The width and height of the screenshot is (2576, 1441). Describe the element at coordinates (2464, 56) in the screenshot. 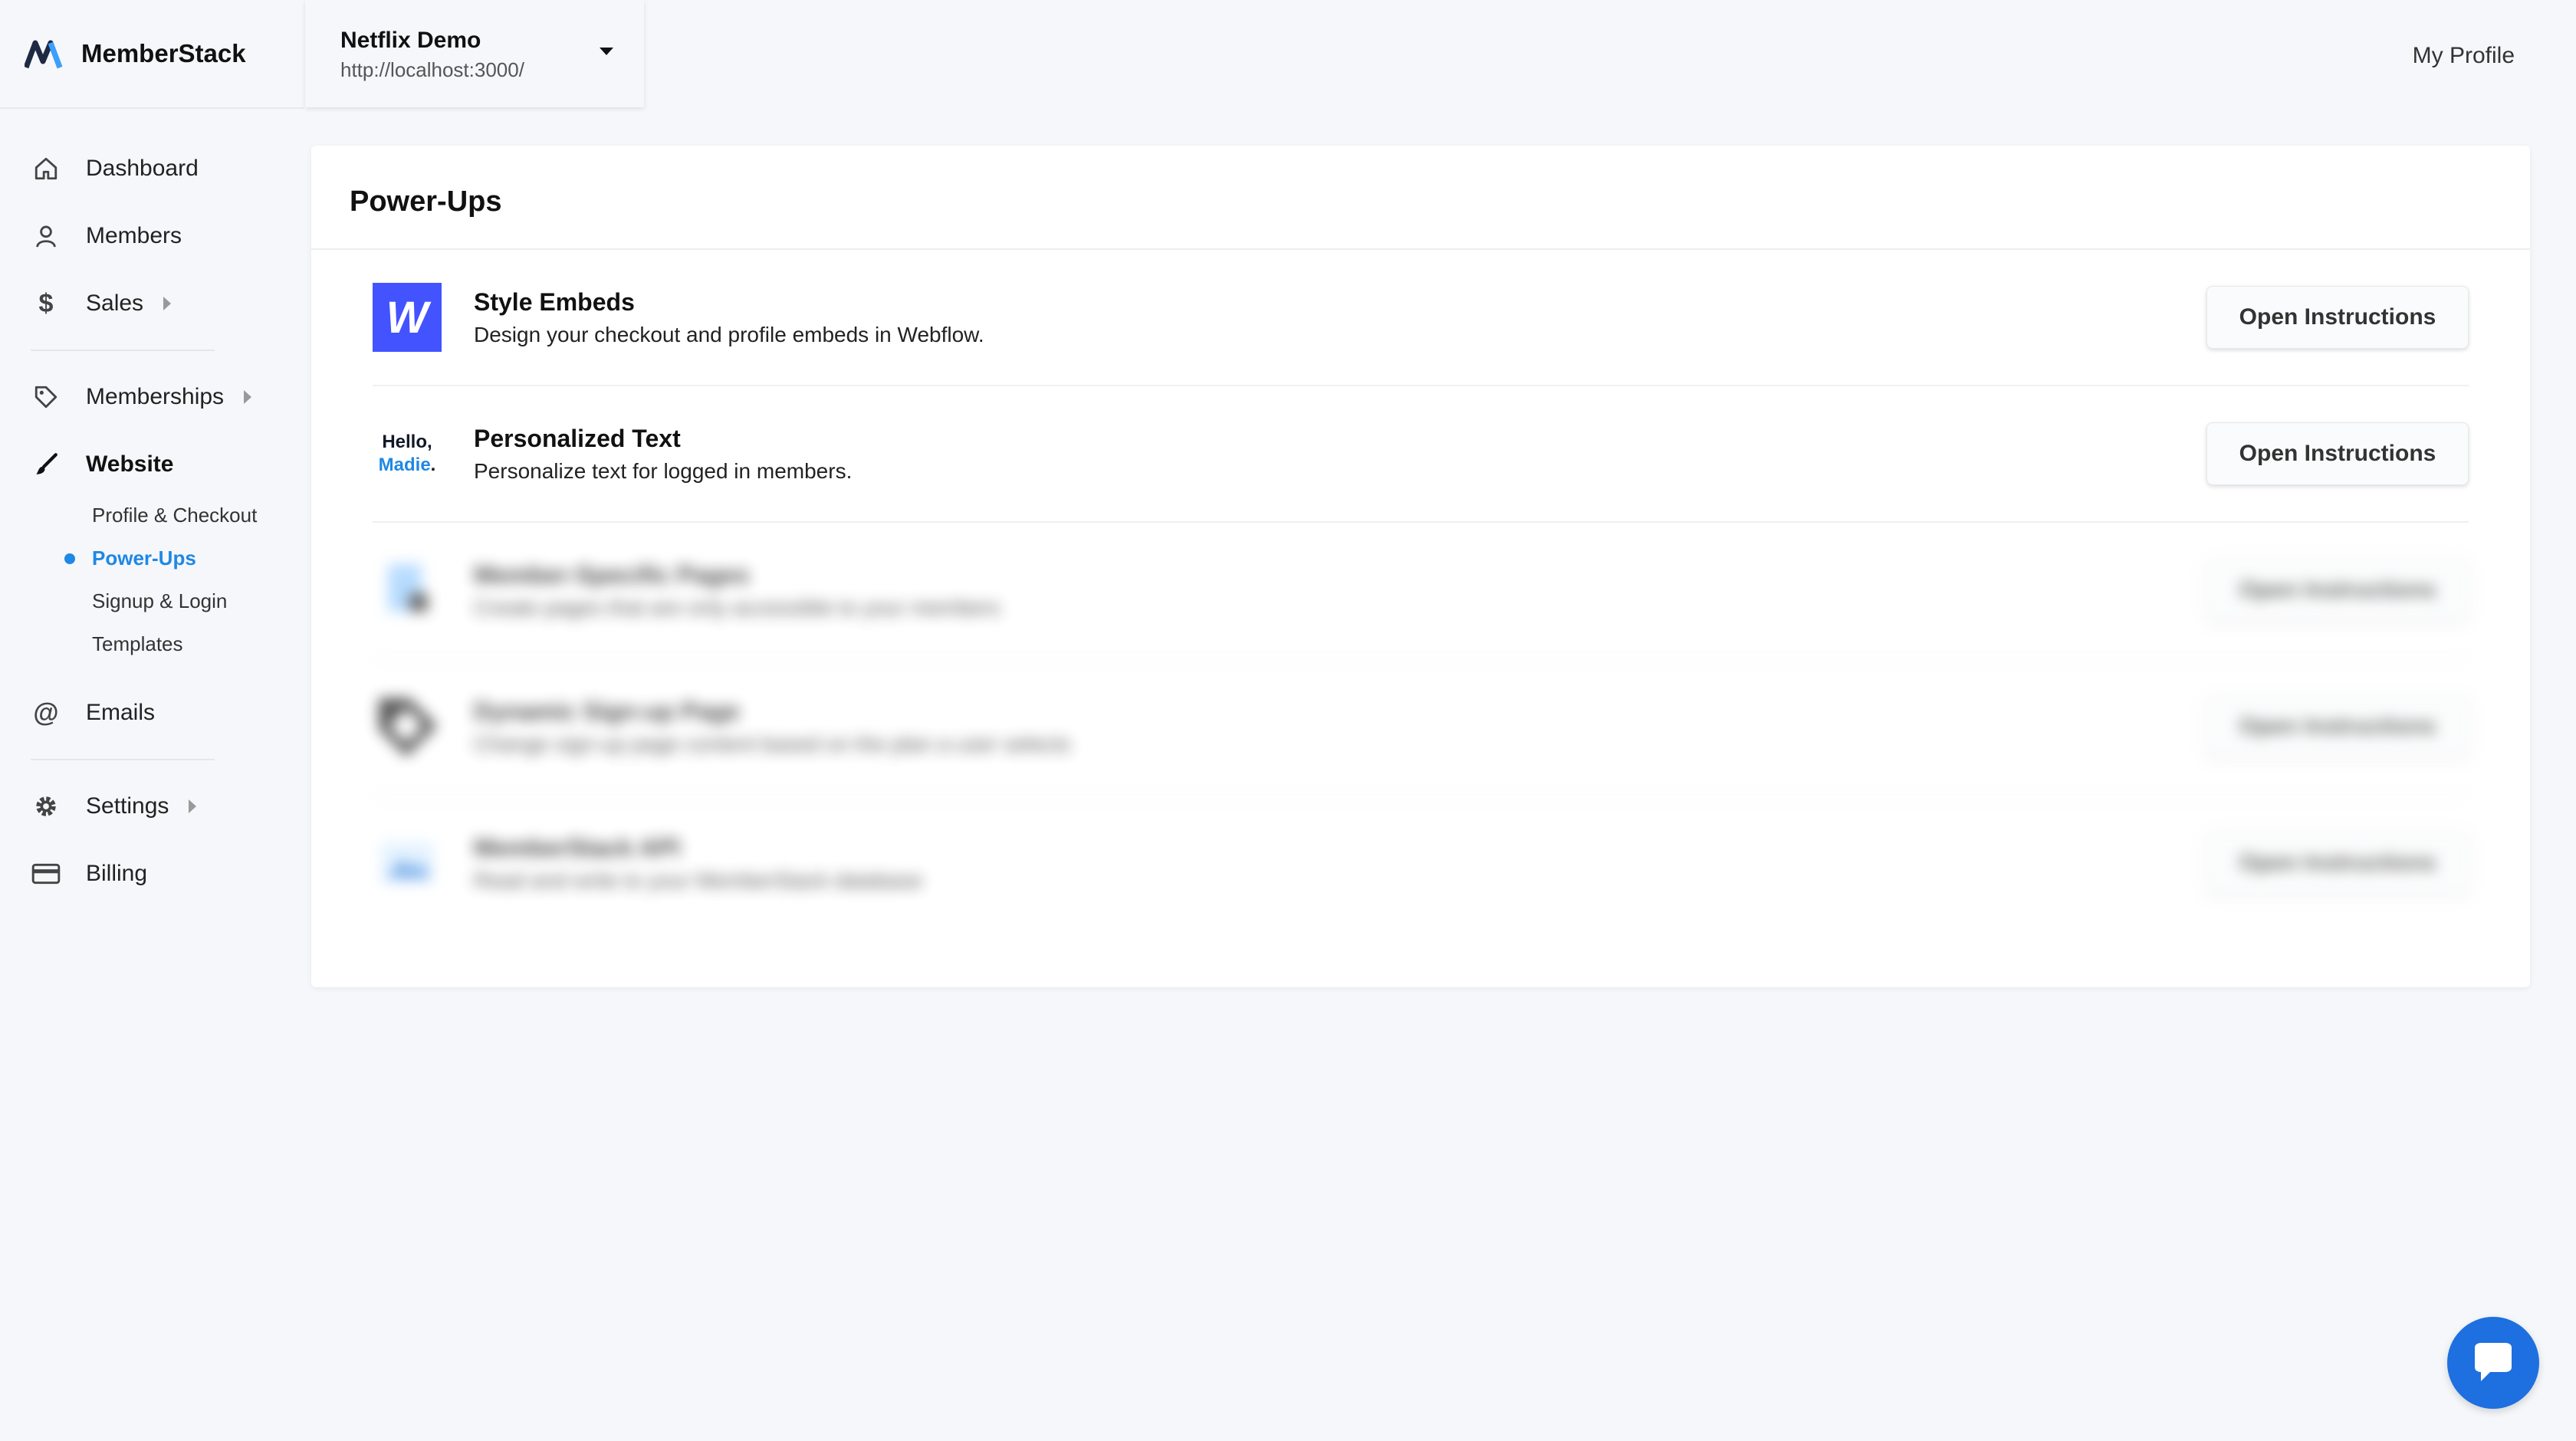

I see `my-profile-link: My Profile` at that location.